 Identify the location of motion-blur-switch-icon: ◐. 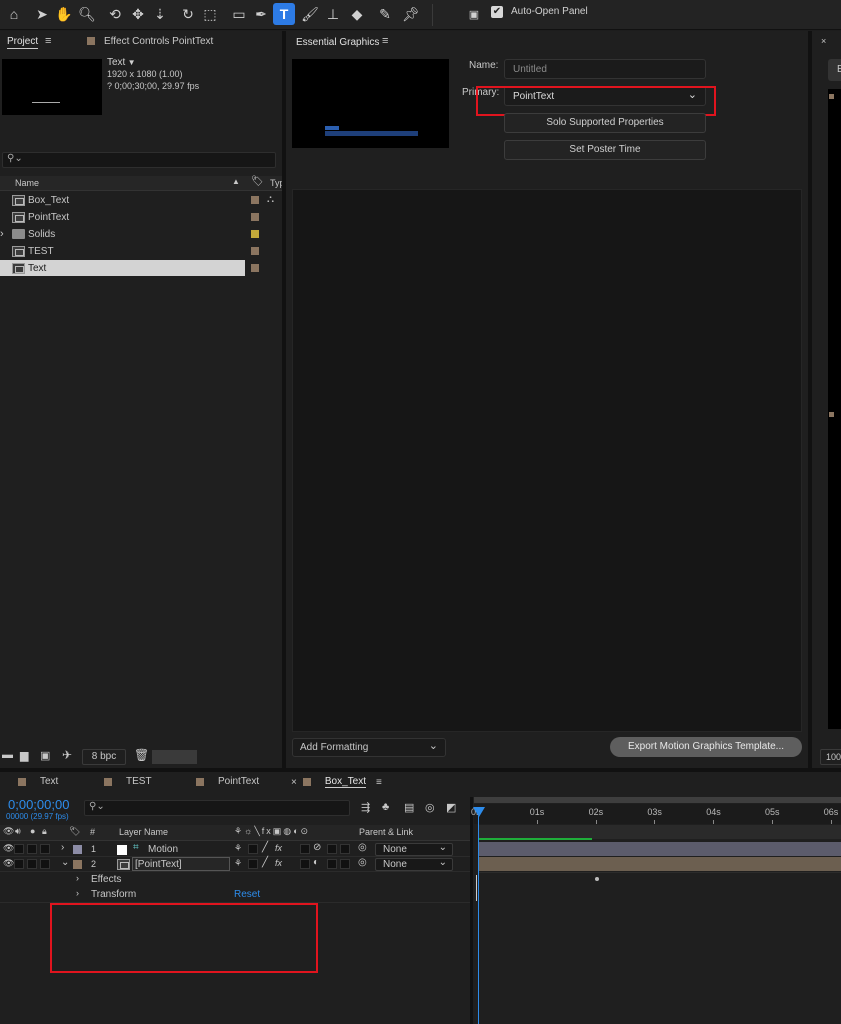
(316, 862).